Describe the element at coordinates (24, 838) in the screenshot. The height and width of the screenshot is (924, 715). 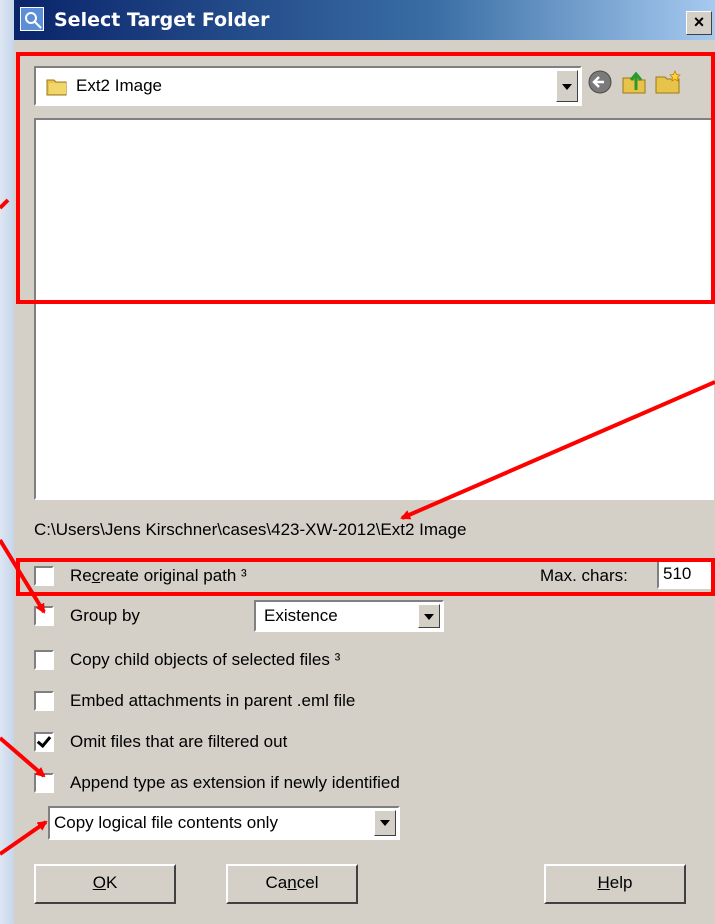
I see `annotation-arrow-copy-mode` at that location.